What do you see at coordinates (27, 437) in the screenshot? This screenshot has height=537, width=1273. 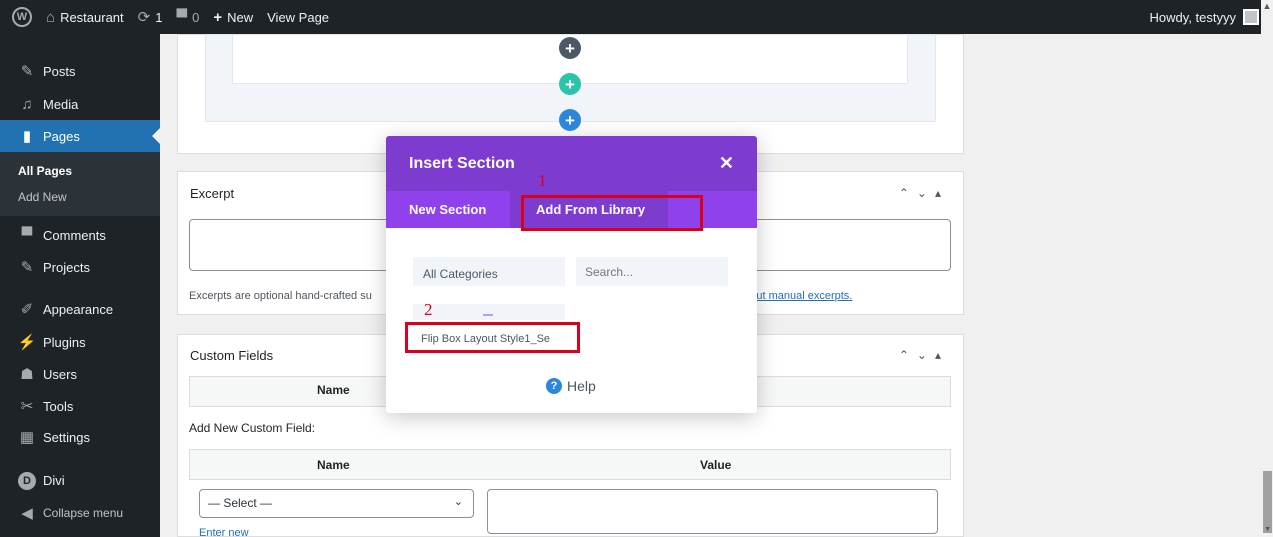 I see `settings-icon: ▦` at bounding box center [27, 437].